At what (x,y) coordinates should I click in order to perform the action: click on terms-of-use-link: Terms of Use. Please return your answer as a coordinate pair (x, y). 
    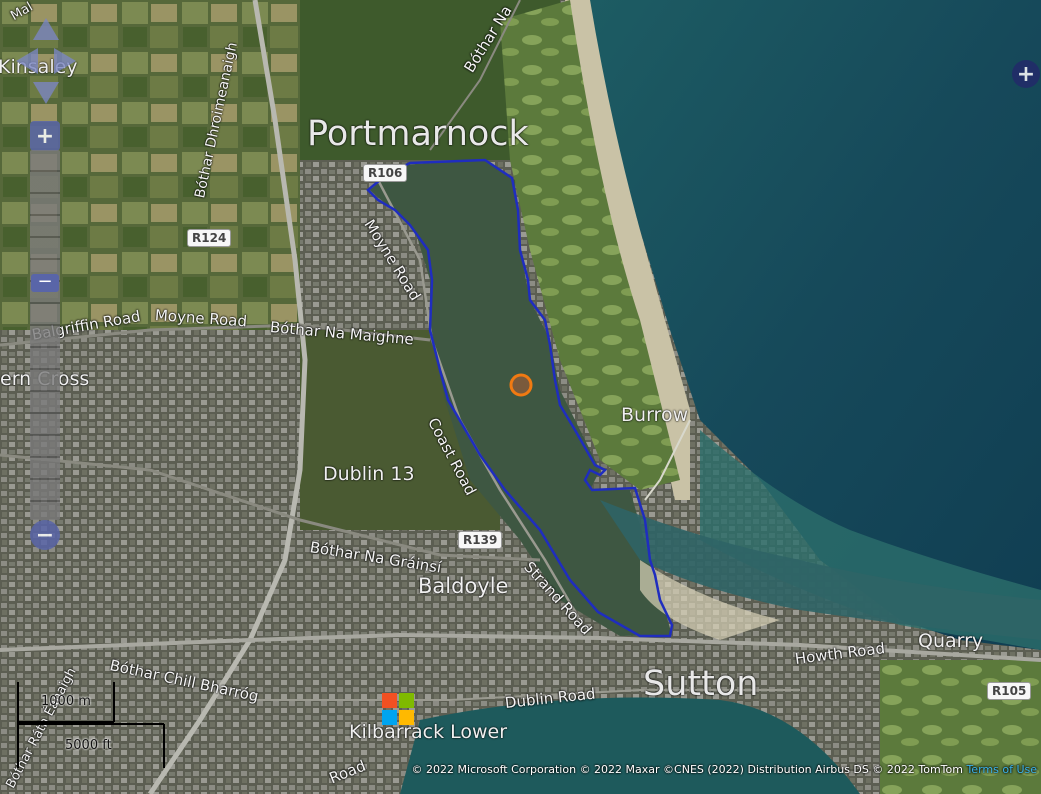
    Looking at the image, I should click on (1001, 769).